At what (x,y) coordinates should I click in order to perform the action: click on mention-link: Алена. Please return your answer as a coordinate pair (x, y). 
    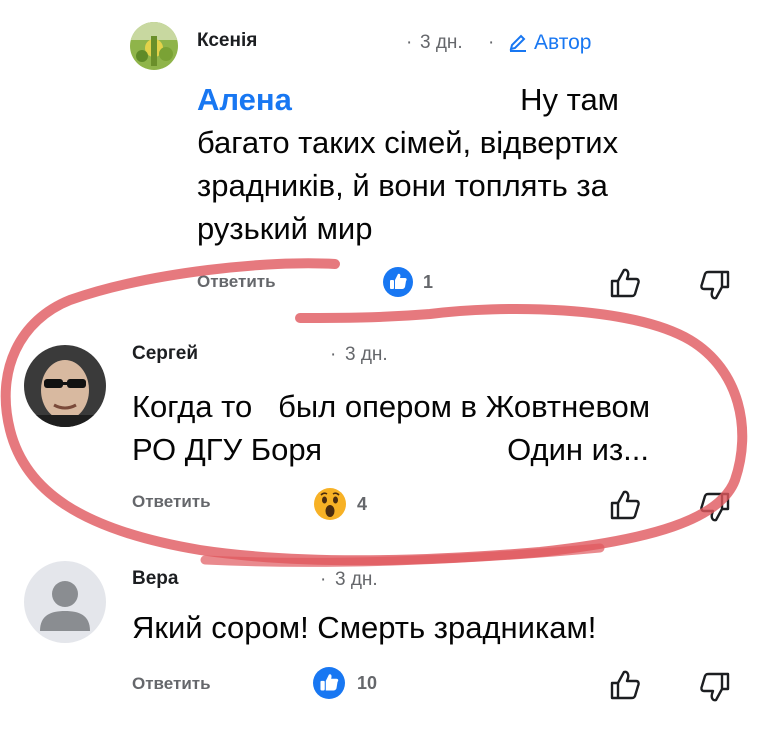
    Looking at the image, I should click on (244, 99).